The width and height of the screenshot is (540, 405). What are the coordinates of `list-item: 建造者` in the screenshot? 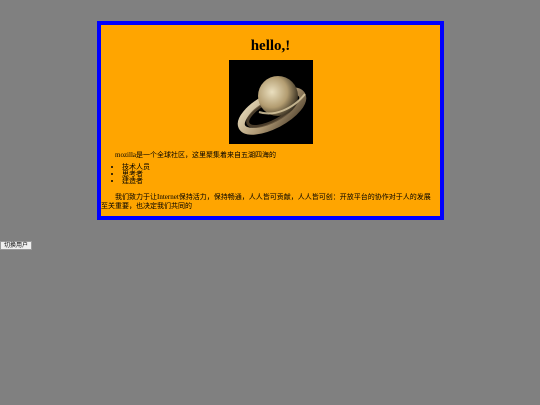 It's located at (136, 181).